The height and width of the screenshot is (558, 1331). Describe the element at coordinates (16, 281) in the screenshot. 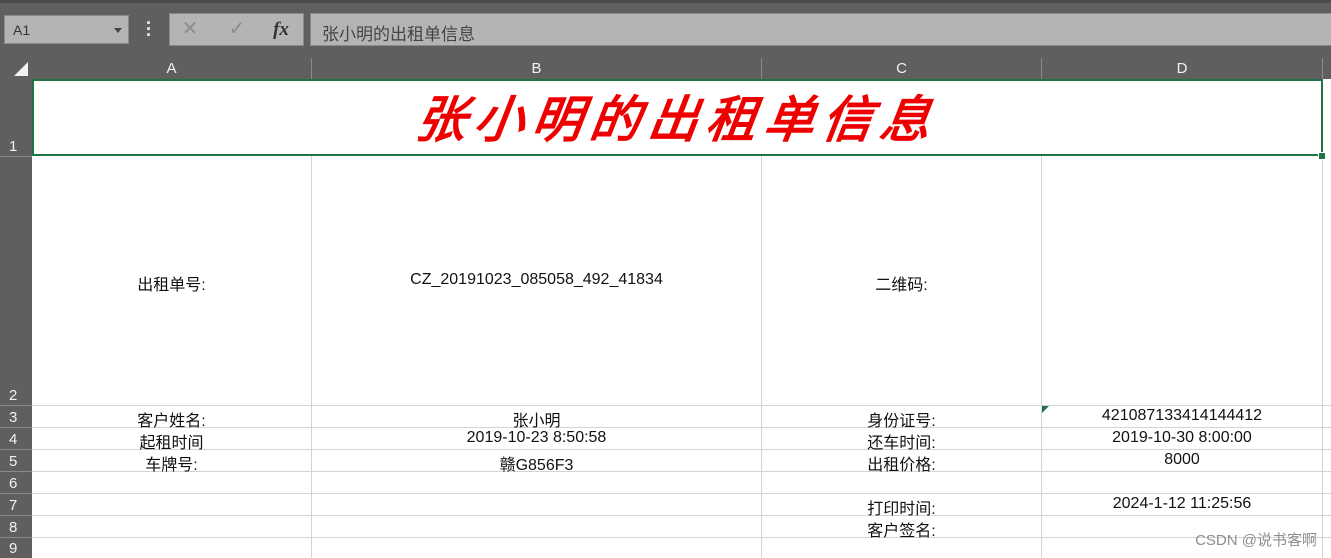

I see `row-header-2: 2` at that location.